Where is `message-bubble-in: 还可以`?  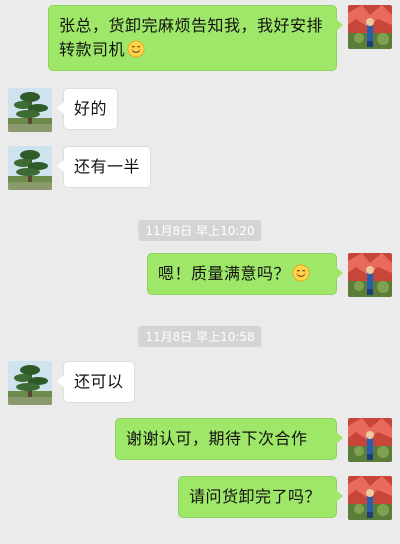 message-bubble-in: 还可以 is located at coordinates (96, 382).